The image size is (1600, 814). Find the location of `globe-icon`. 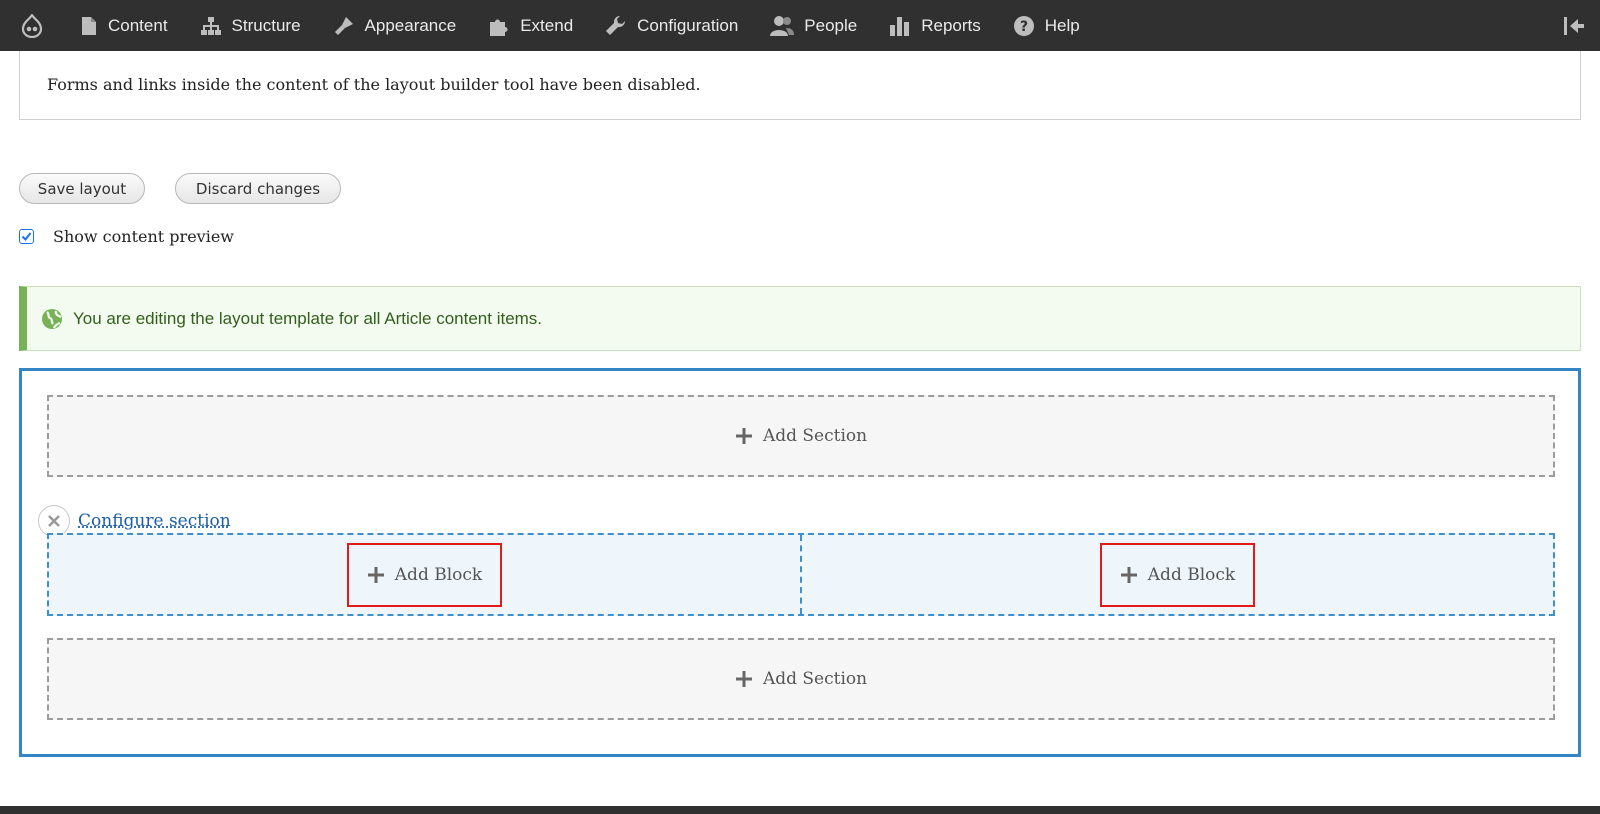

globe-icon is located at coordinates (52, 318).